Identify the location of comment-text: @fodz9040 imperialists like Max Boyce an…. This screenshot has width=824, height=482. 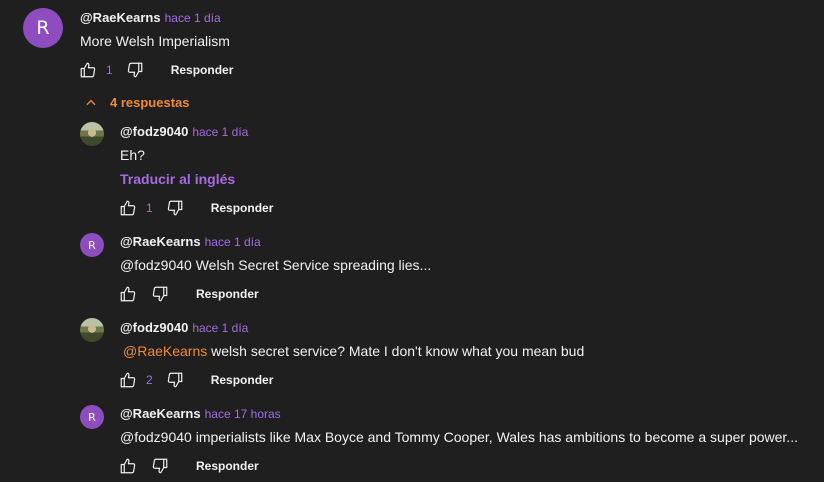
(459, 437).